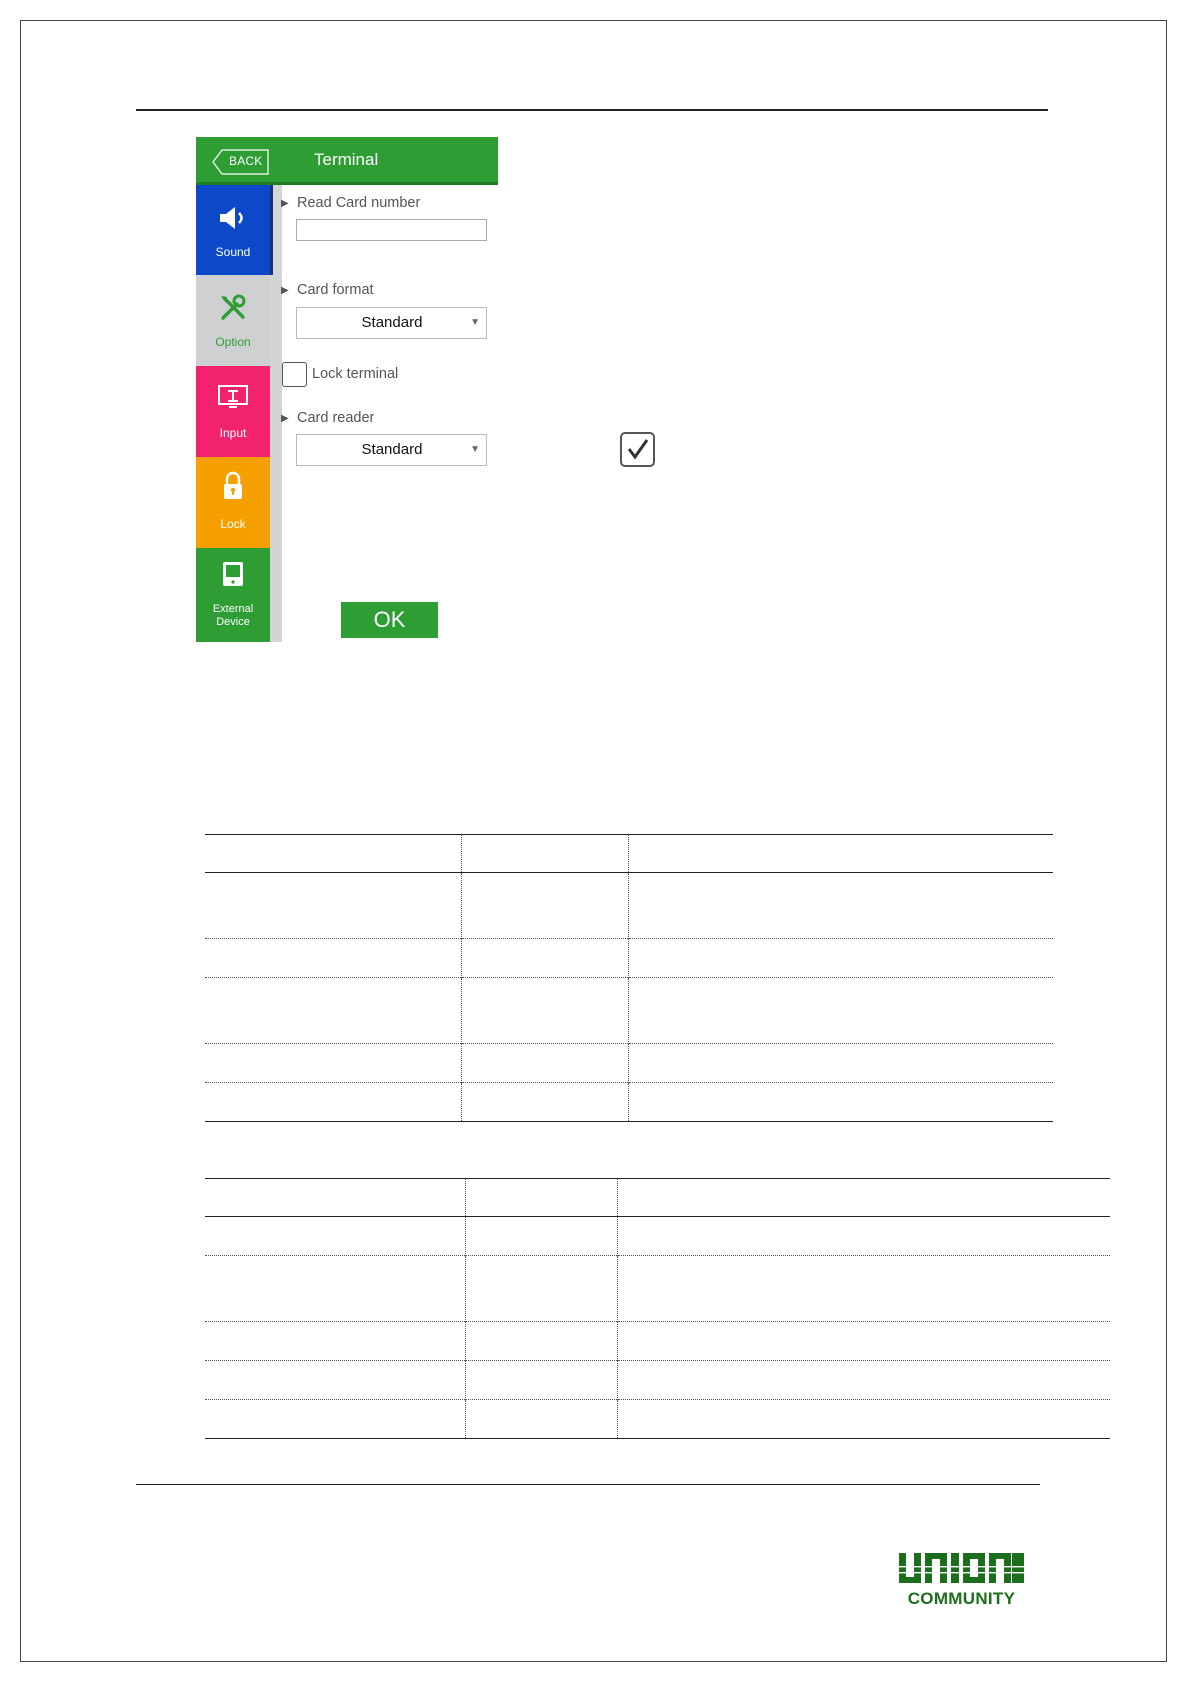  What do you see at coordinates (233, 218) in the screenshot?
I see `speaker-icon` at bounding box center [233, 218].